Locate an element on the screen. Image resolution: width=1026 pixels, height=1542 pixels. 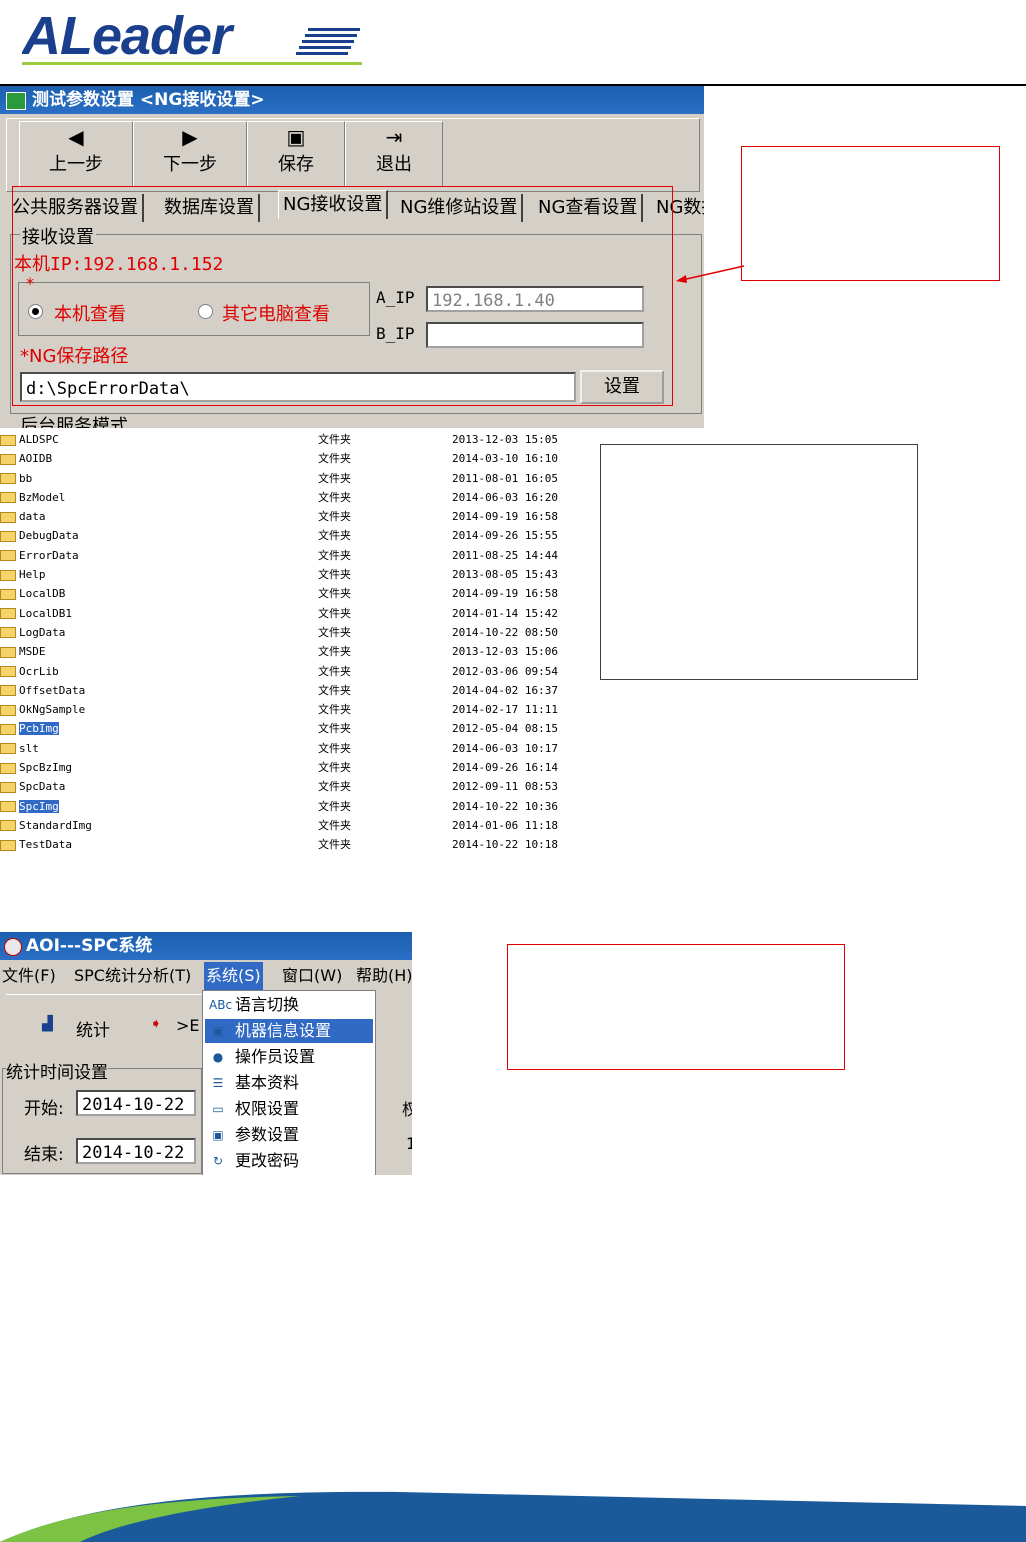
right-arrow-icon: ▶ is located at coordinates (190, 137).